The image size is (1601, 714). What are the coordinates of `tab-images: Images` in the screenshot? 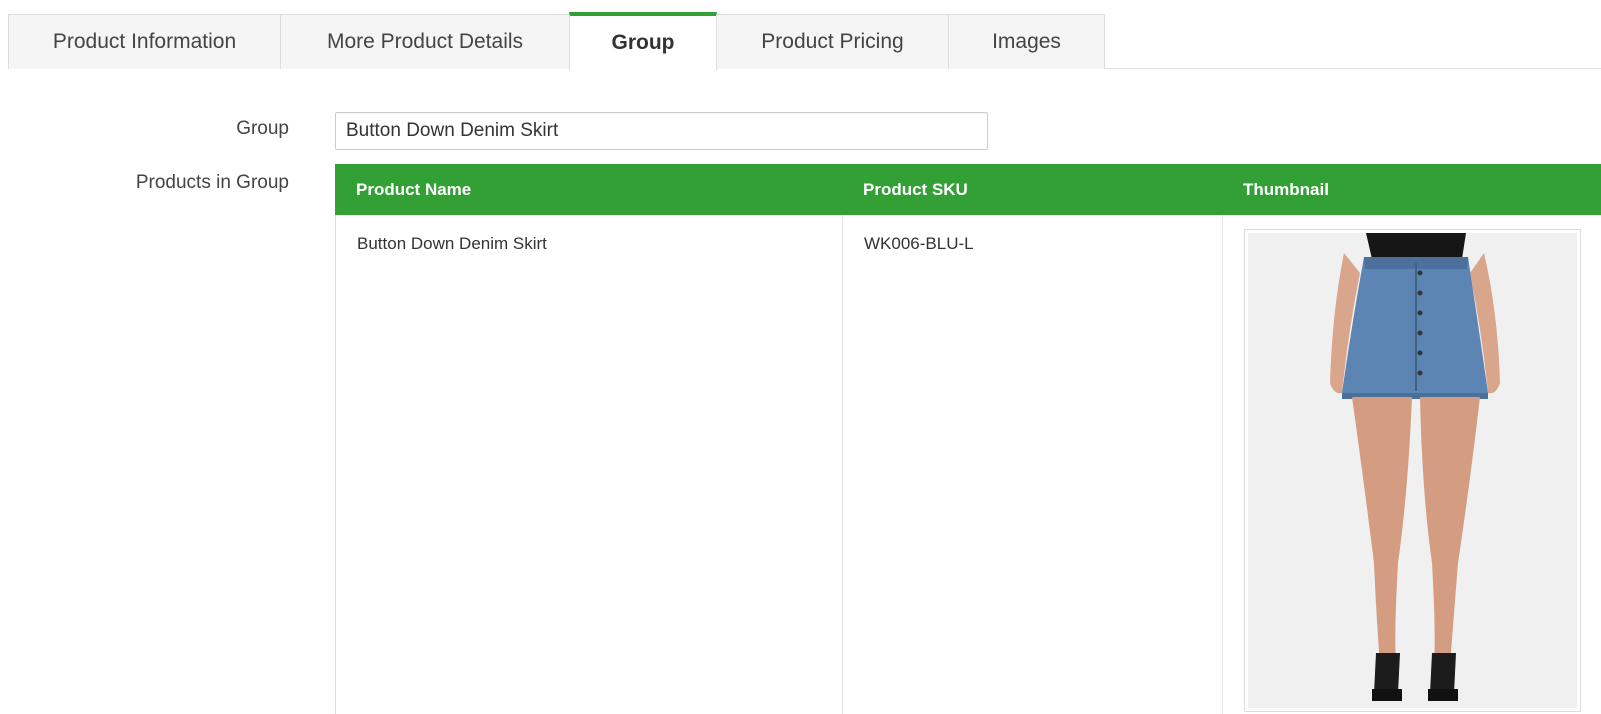 It's located at (1026, 41).